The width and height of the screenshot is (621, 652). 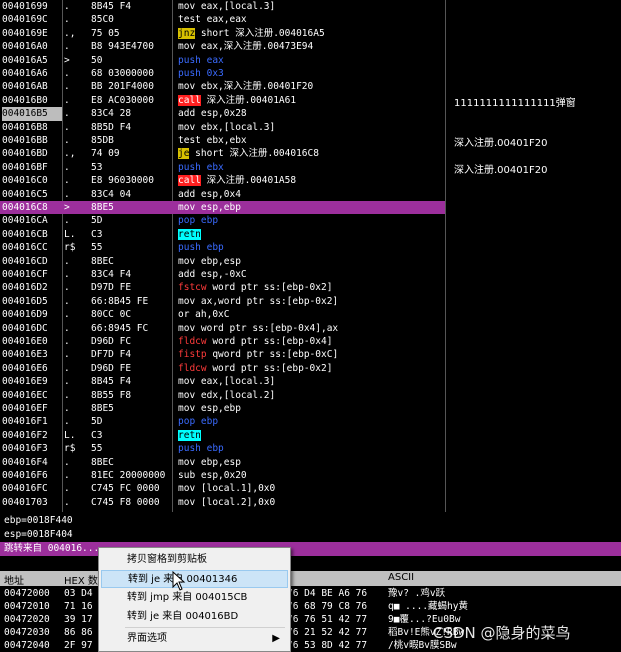 What do you see at coordinates (310, 354) in the screenshot?
I see `disasm-instruction: fistp qword ptr ss:[ebp-0xC]` at bounding box center [310, 354].